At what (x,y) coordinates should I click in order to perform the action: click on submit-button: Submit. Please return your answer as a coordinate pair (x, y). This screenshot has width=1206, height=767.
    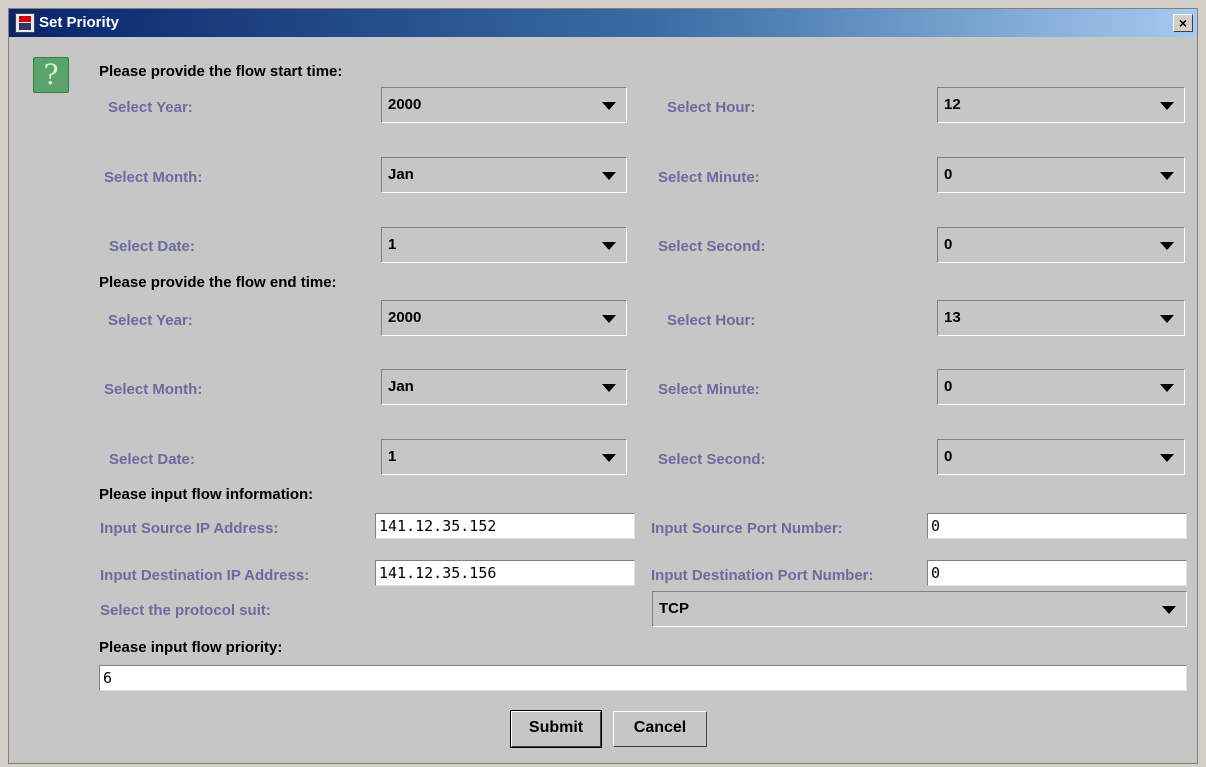
    Looking at the image, I should click on (556, 729).